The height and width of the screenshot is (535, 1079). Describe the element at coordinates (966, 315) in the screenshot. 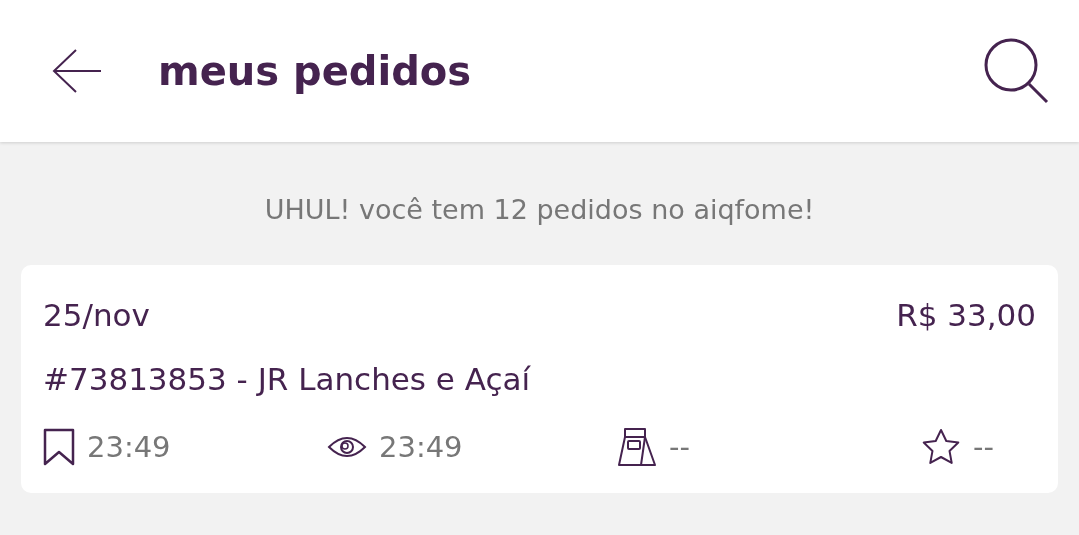

I see `order-price: R$ 33,00` at that location.